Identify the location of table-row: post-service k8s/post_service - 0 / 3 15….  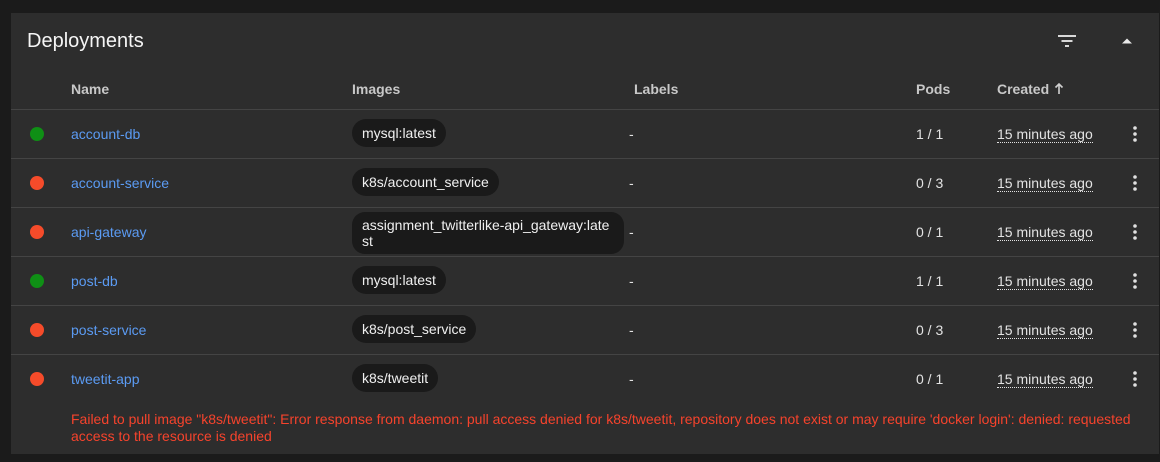
(585, 330).